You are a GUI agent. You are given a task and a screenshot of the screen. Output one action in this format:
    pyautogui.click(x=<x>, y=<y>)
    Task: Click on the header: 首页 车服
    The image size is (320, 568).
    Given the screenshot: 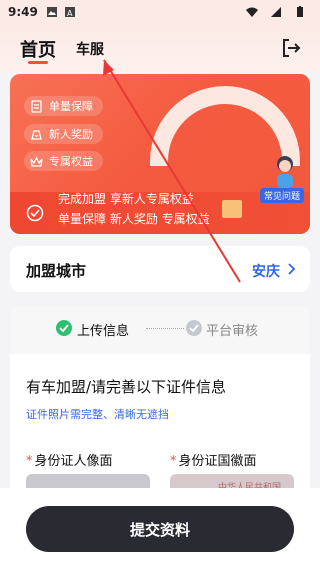 What is the action you would take?
    pyautogui.click(x=160, y=48)
    